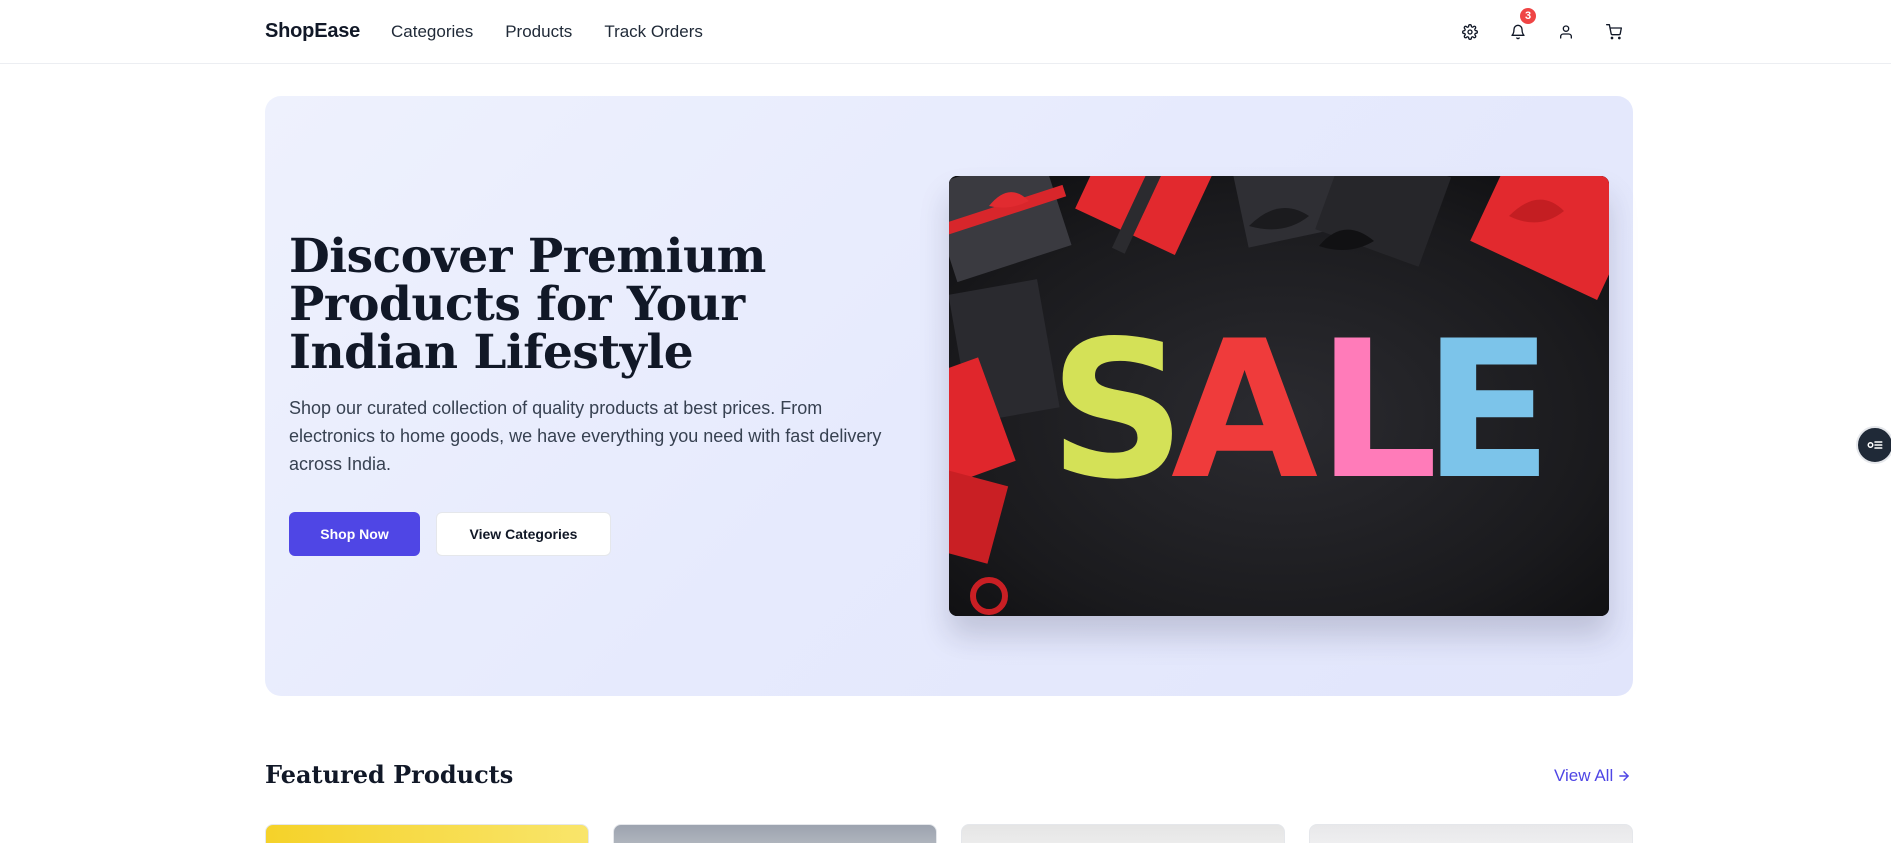  Describe the element at coordinates (653, 32) in the screenshot. I see `nav-track-orders: Track Orders` at that location.